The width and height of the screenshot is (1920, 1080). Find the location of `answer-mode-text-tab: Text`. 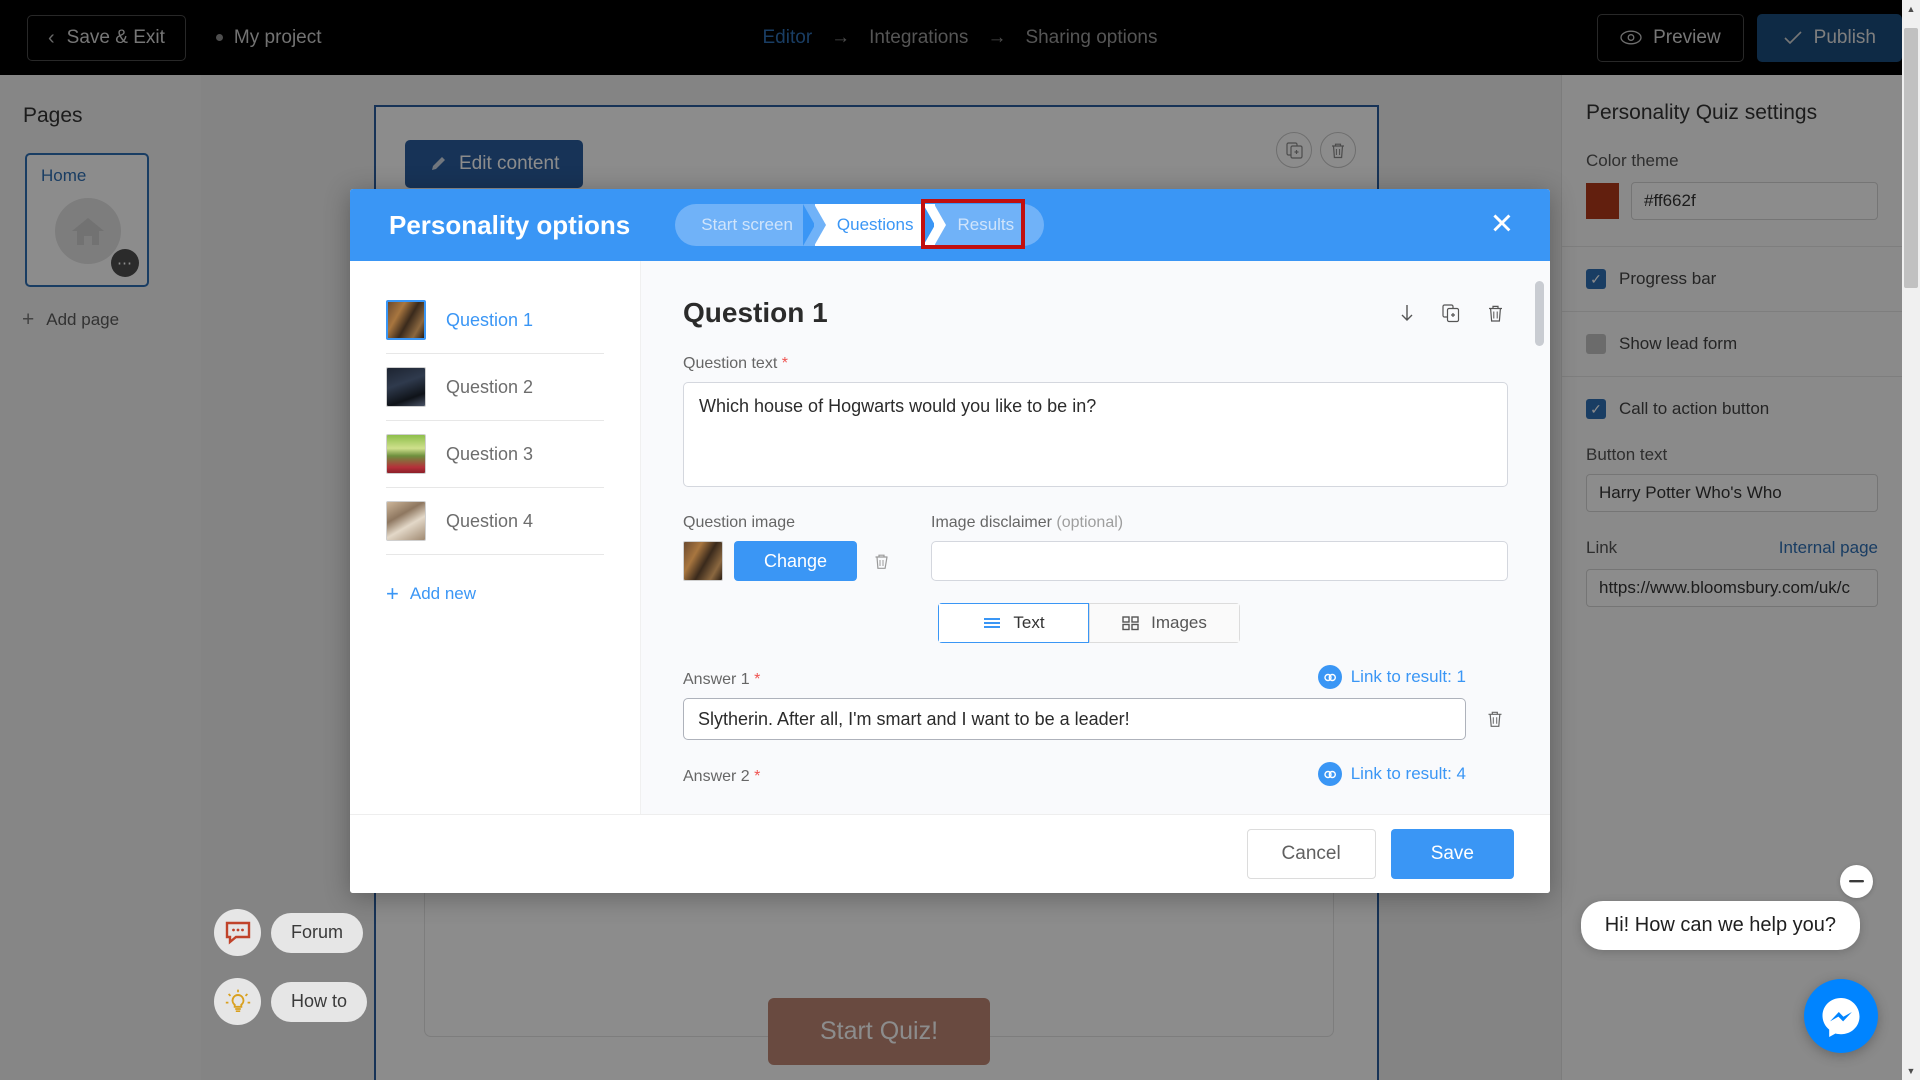

answer-mode-text-tab: Text is located at coordinates (1013, 623).